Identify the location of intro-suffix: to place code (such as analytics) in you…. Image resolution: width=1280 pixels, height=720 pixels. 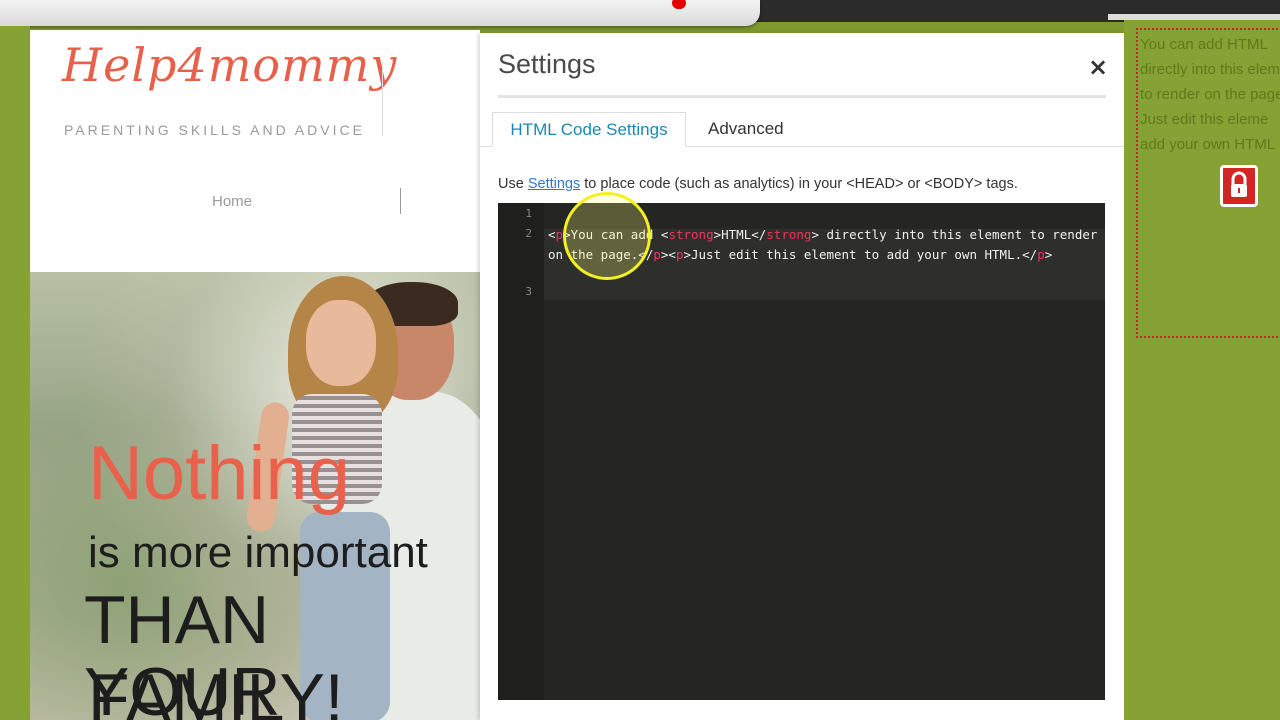
(799, 184).